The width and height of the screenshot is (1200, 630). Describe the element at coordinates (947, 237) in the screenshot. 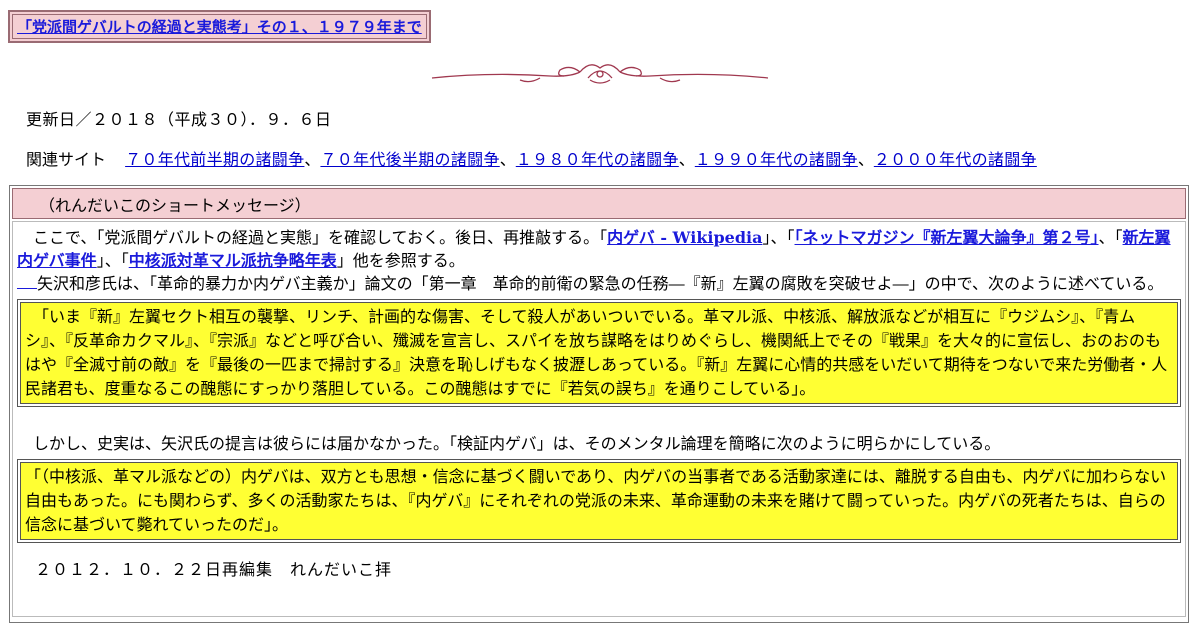

I see `net-magazine-link: 「ネットマガジン『新左翼大論争』第２号」` at that location.